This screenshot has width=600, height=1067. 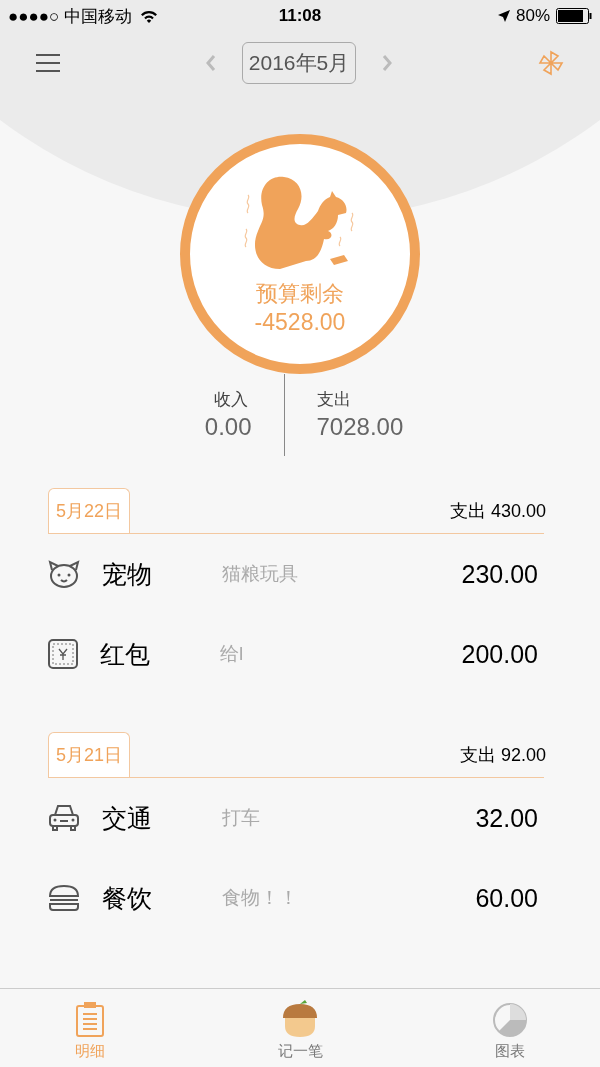 I want to click on entry-note: 打车, so click(x=241, y=818).